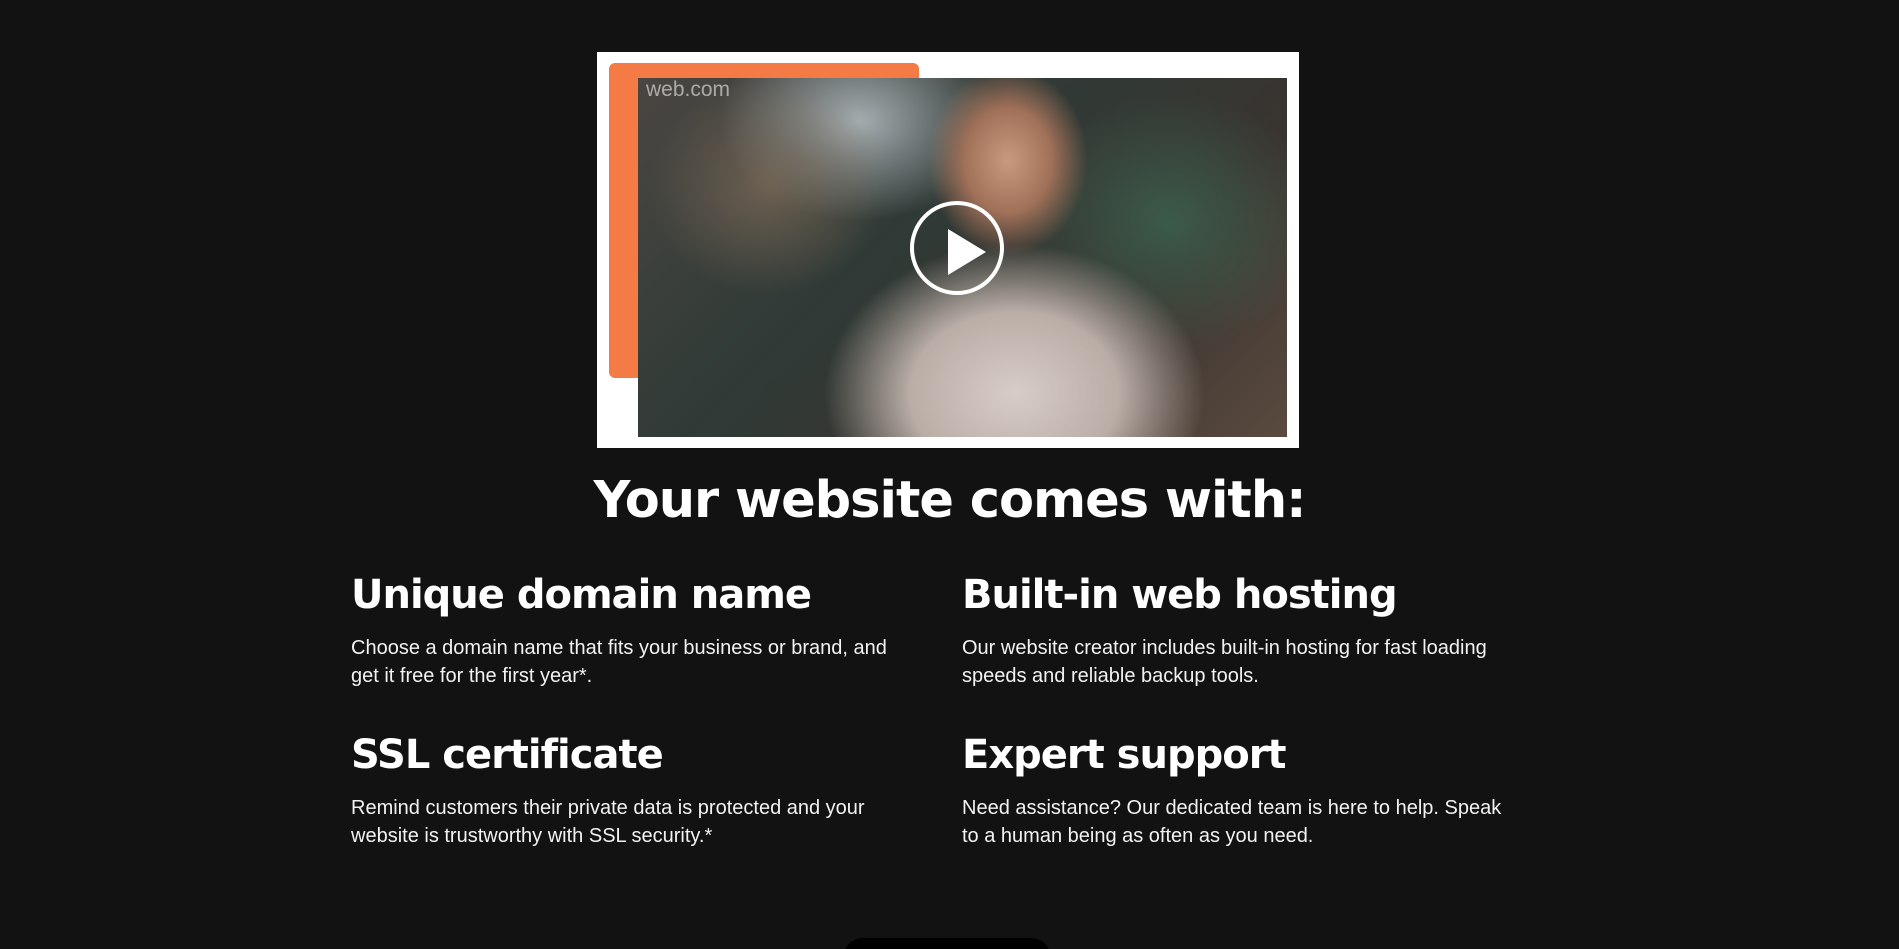 Image resolution: width=1899 pixels, height=949 pixels. I want to click on play-icon, so click(967, 252).